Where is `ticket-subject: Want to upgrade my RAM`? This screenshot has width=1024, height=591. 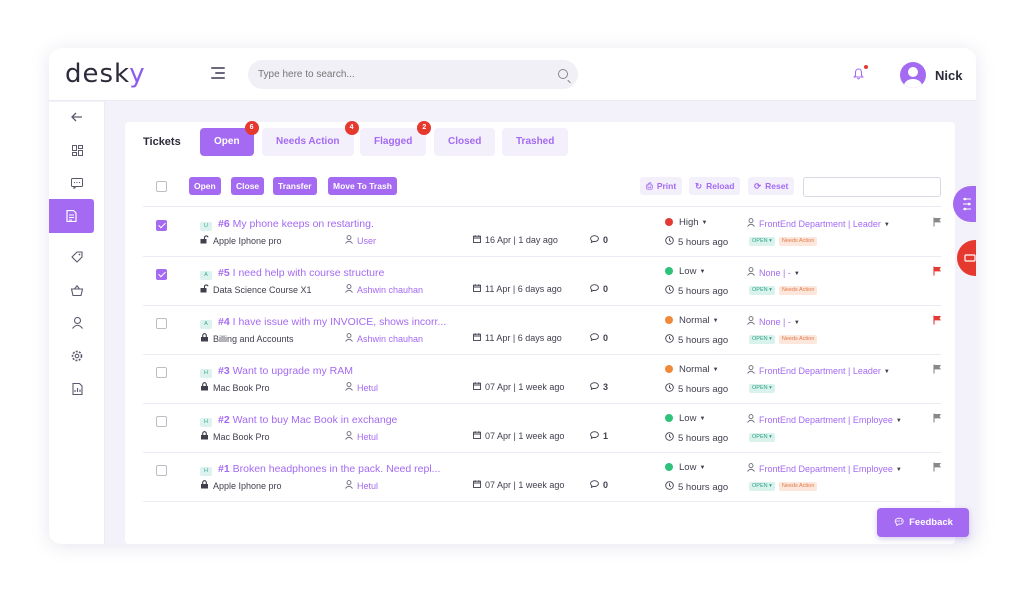
ticket-subject: Want to upgrade my RAM is located at coordinates (293, 371).